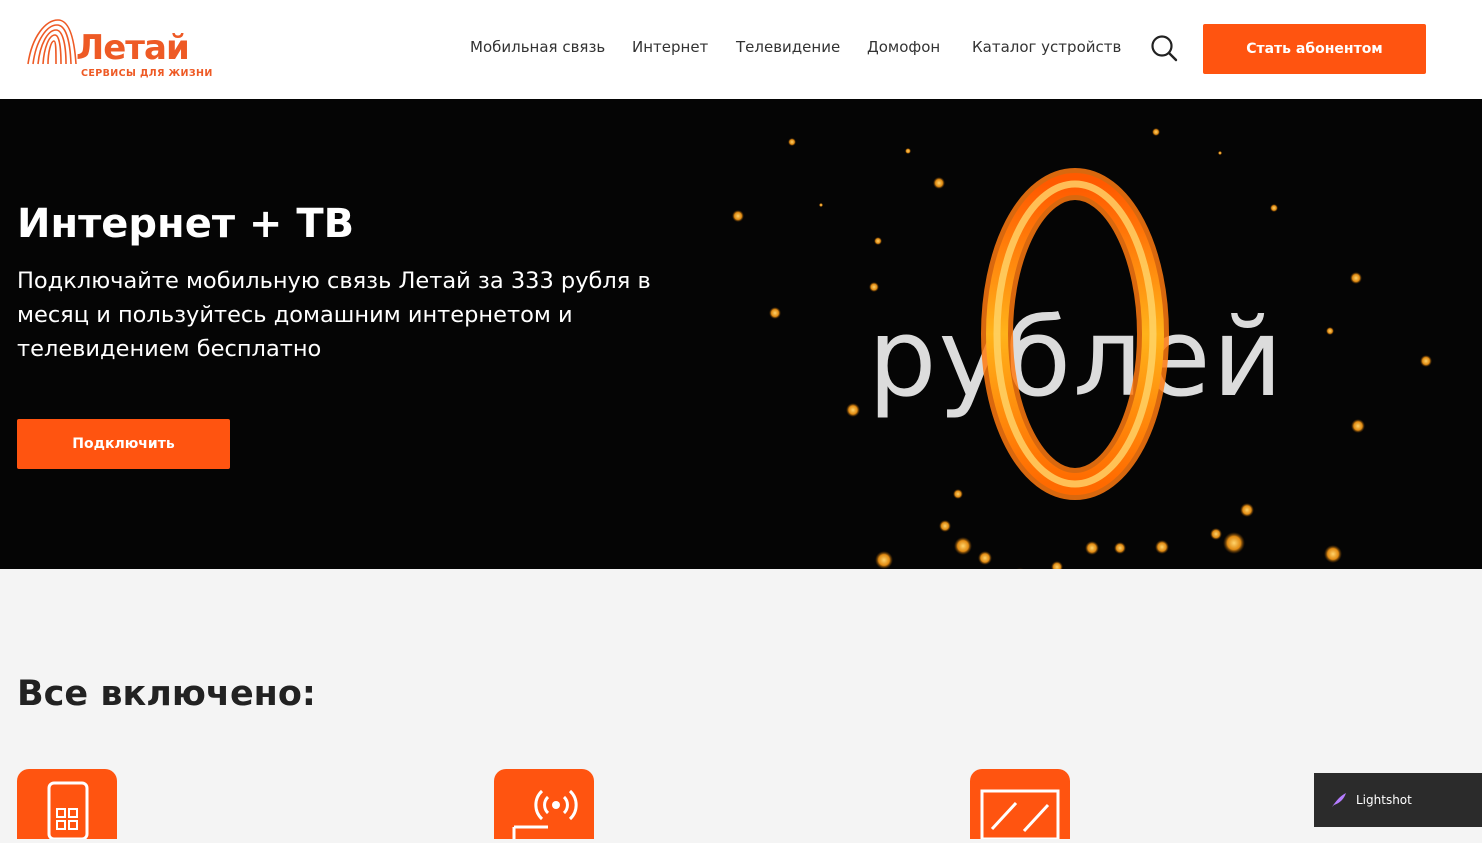 The height and width of the screenshot is (843, 1482). What do you see at coordinates (537, 47) in the screenshot?
I see `nav-item-mobile: Мобильная связь` at bounding box center [537, 47].